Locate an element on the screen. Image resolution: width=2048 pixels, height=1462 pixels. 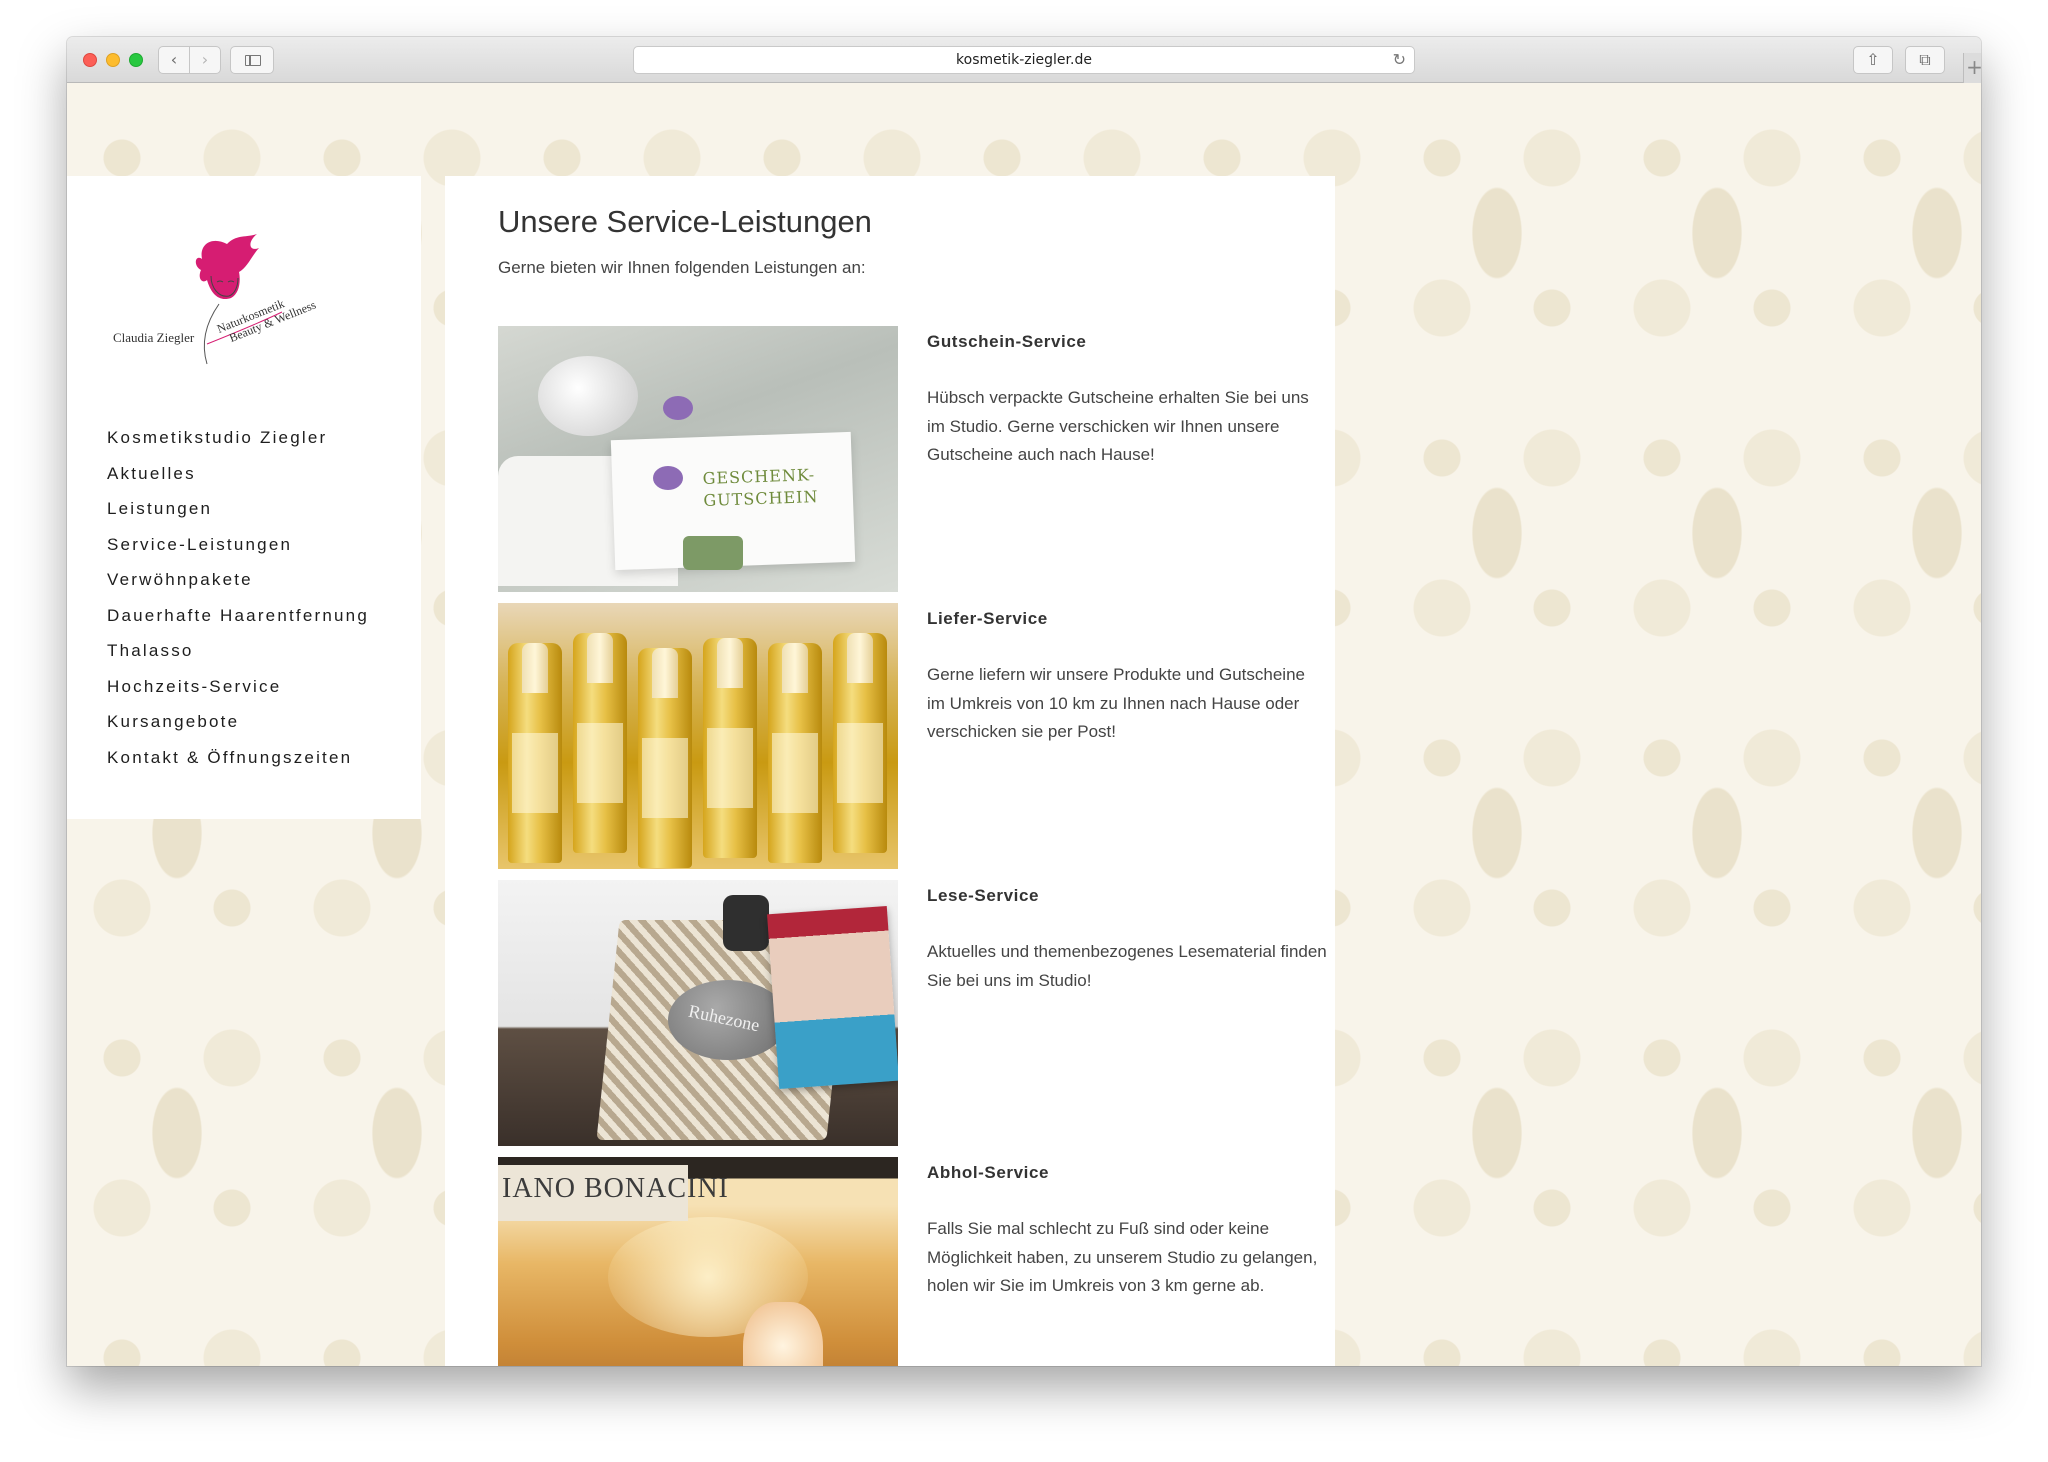
nav-item-leistungen: Leistungen is located at coordinates (238, 517).